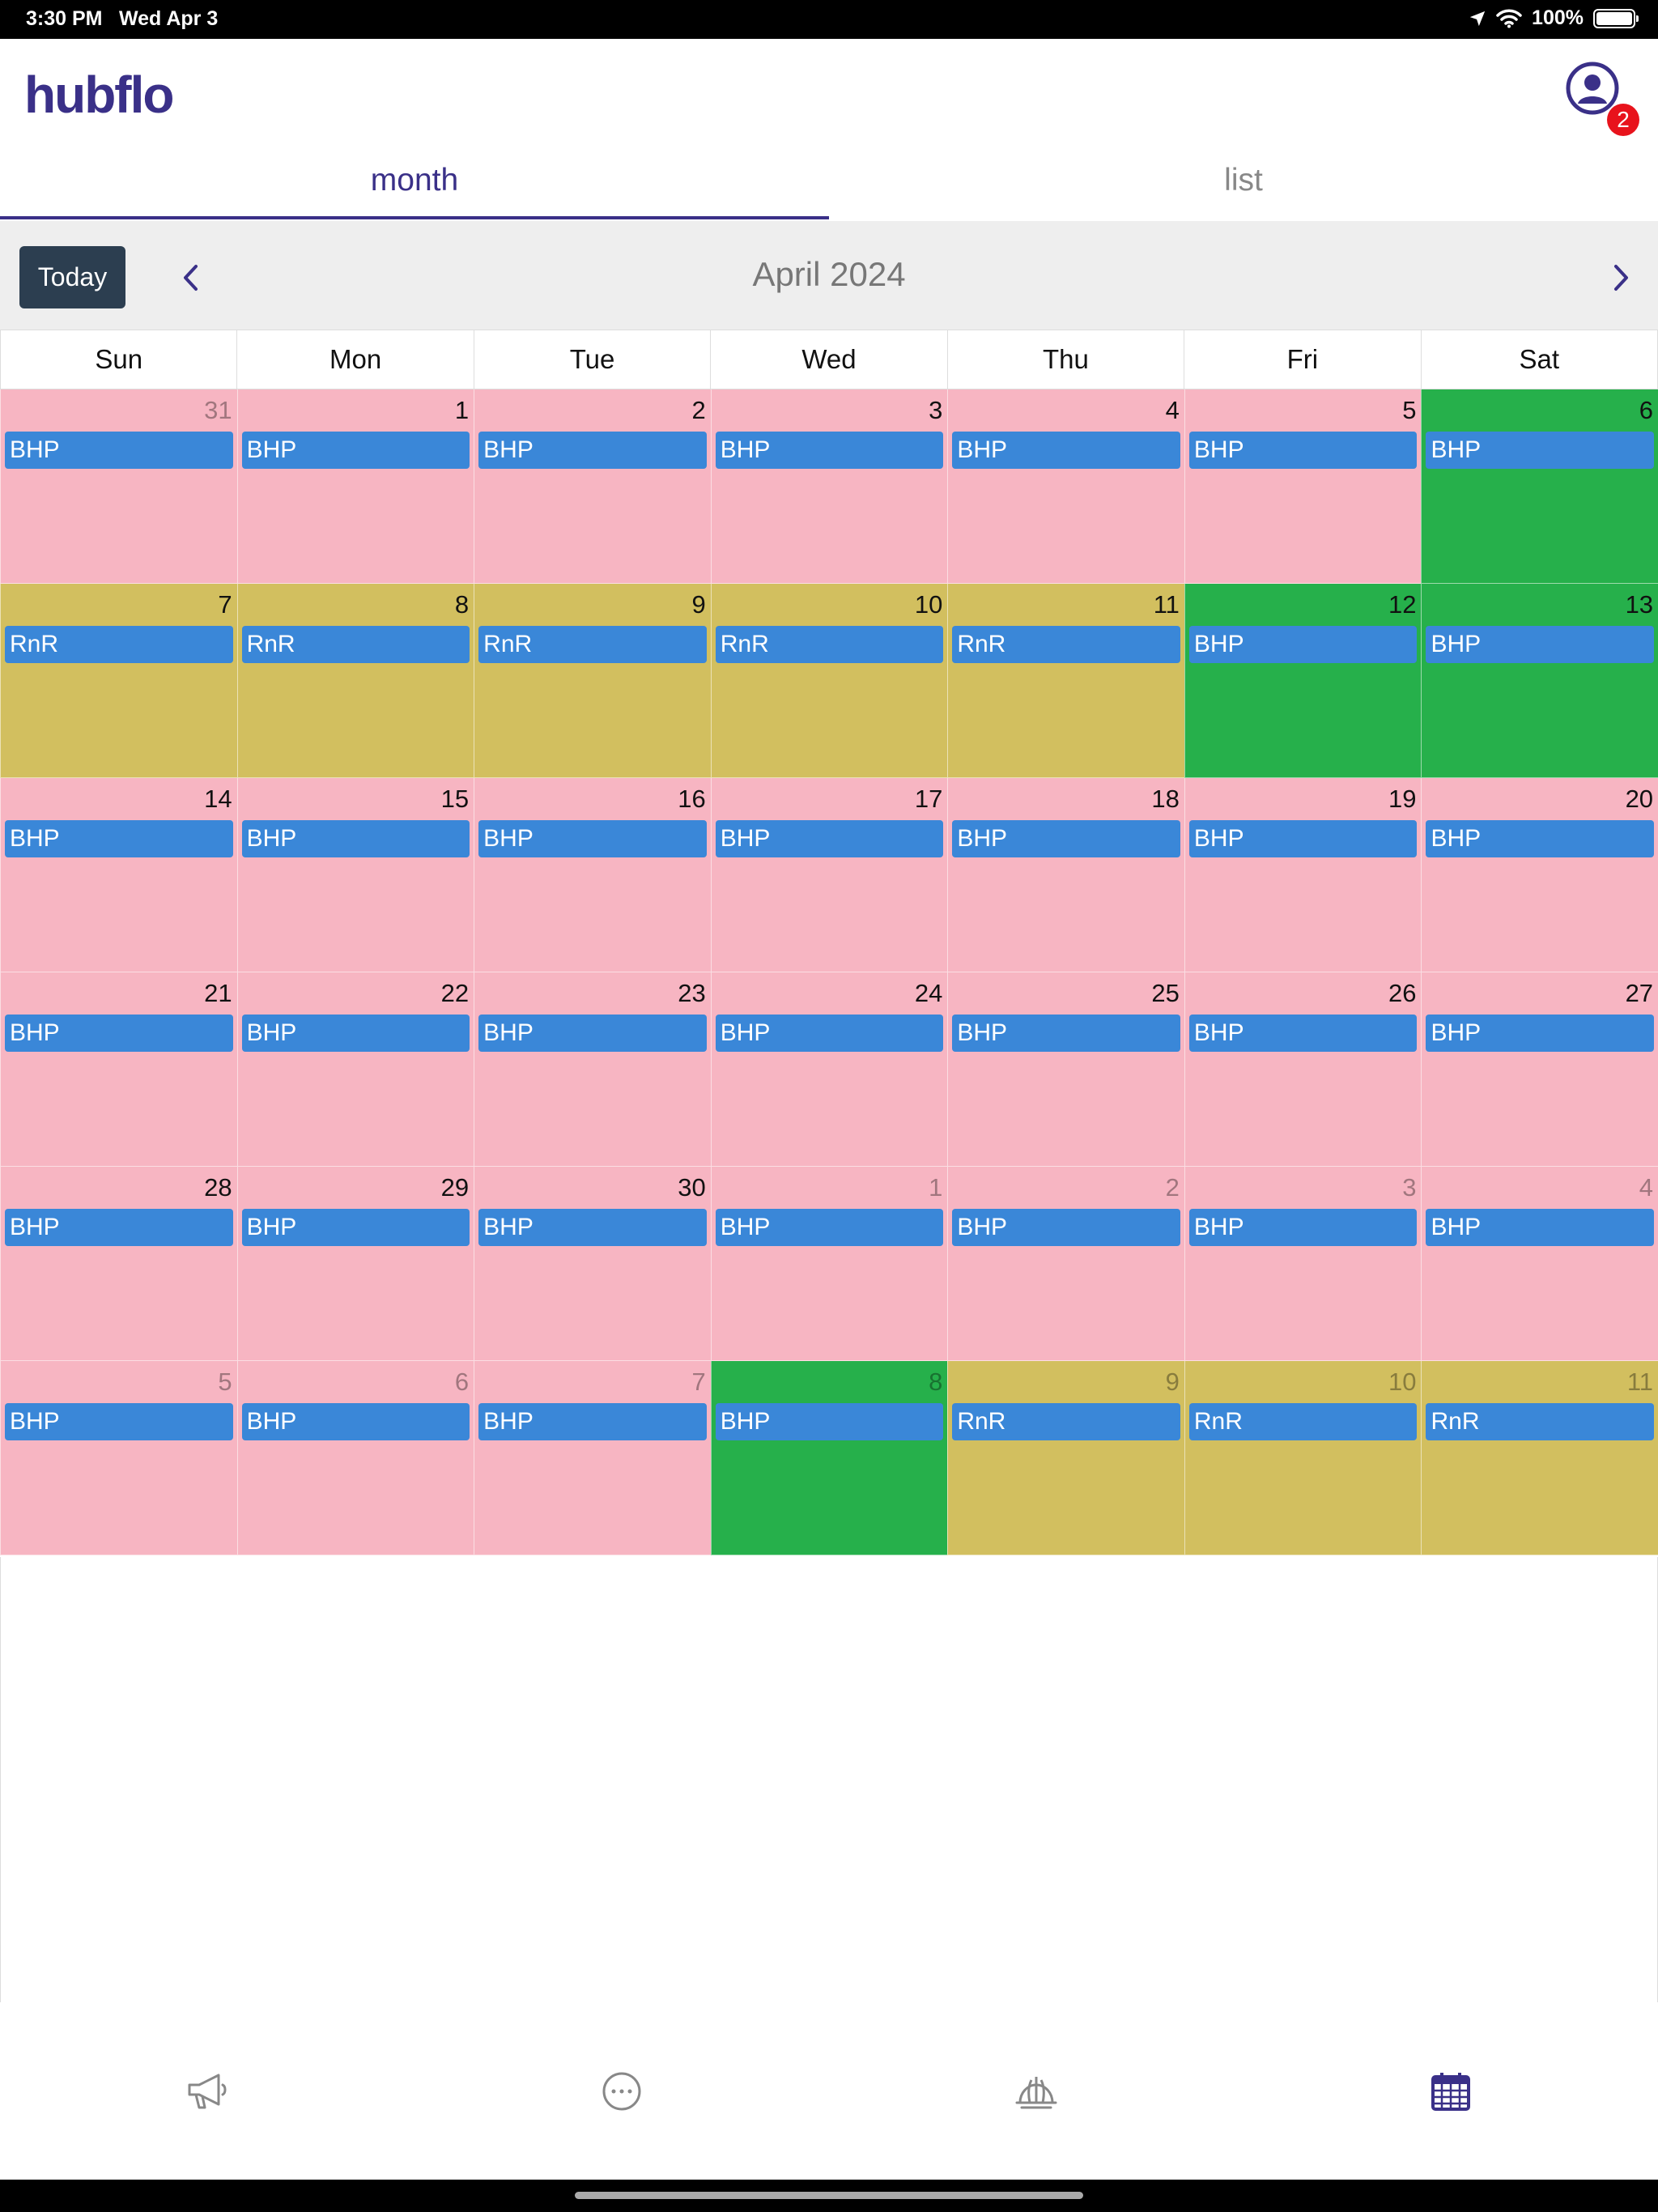 This screenshot has width=1658, height=2212. Describe the element at coordinates (928, 799) in the screenshot. I see `day-number: 17` at that location.